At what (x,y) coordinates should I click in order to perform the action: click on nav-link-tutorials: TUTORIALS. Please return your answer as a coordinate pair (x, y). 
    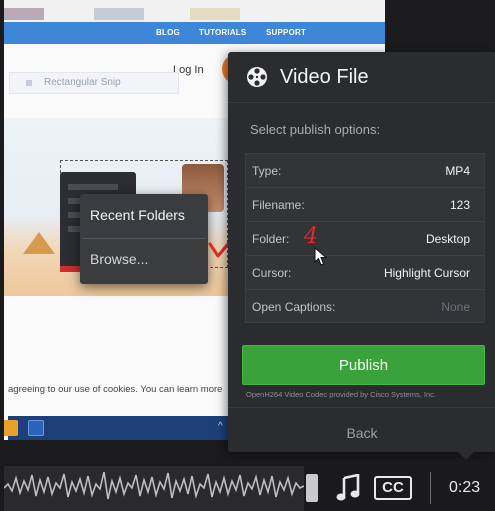
    Looking at the image, I should click on (222, 32).